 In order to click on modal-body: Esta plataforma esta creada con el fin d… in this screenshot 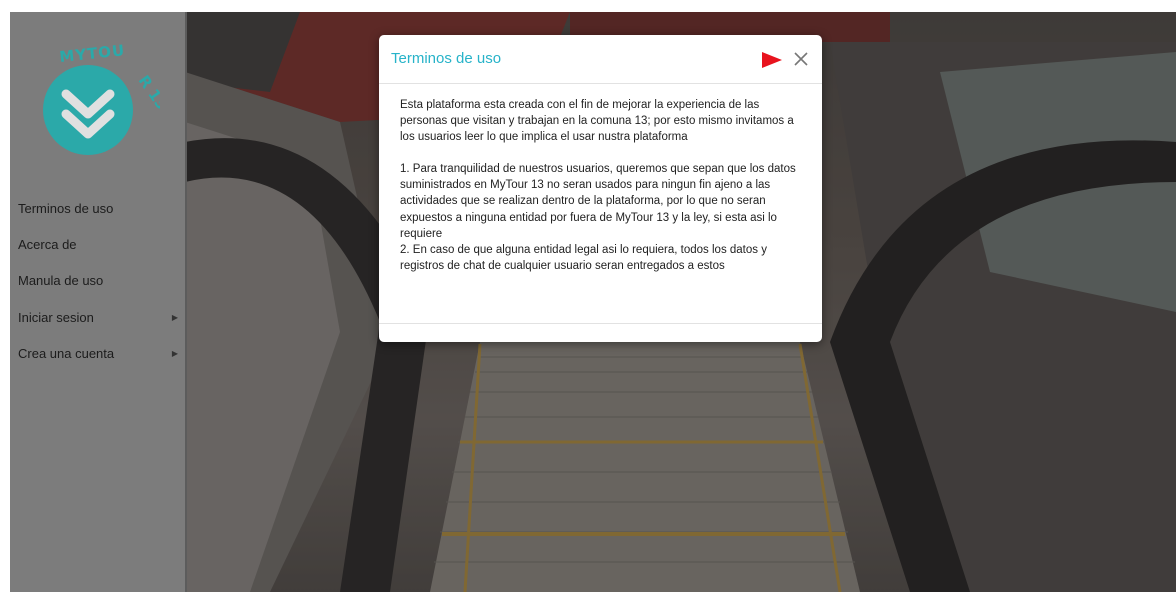, I will do `click(602, 185)`.